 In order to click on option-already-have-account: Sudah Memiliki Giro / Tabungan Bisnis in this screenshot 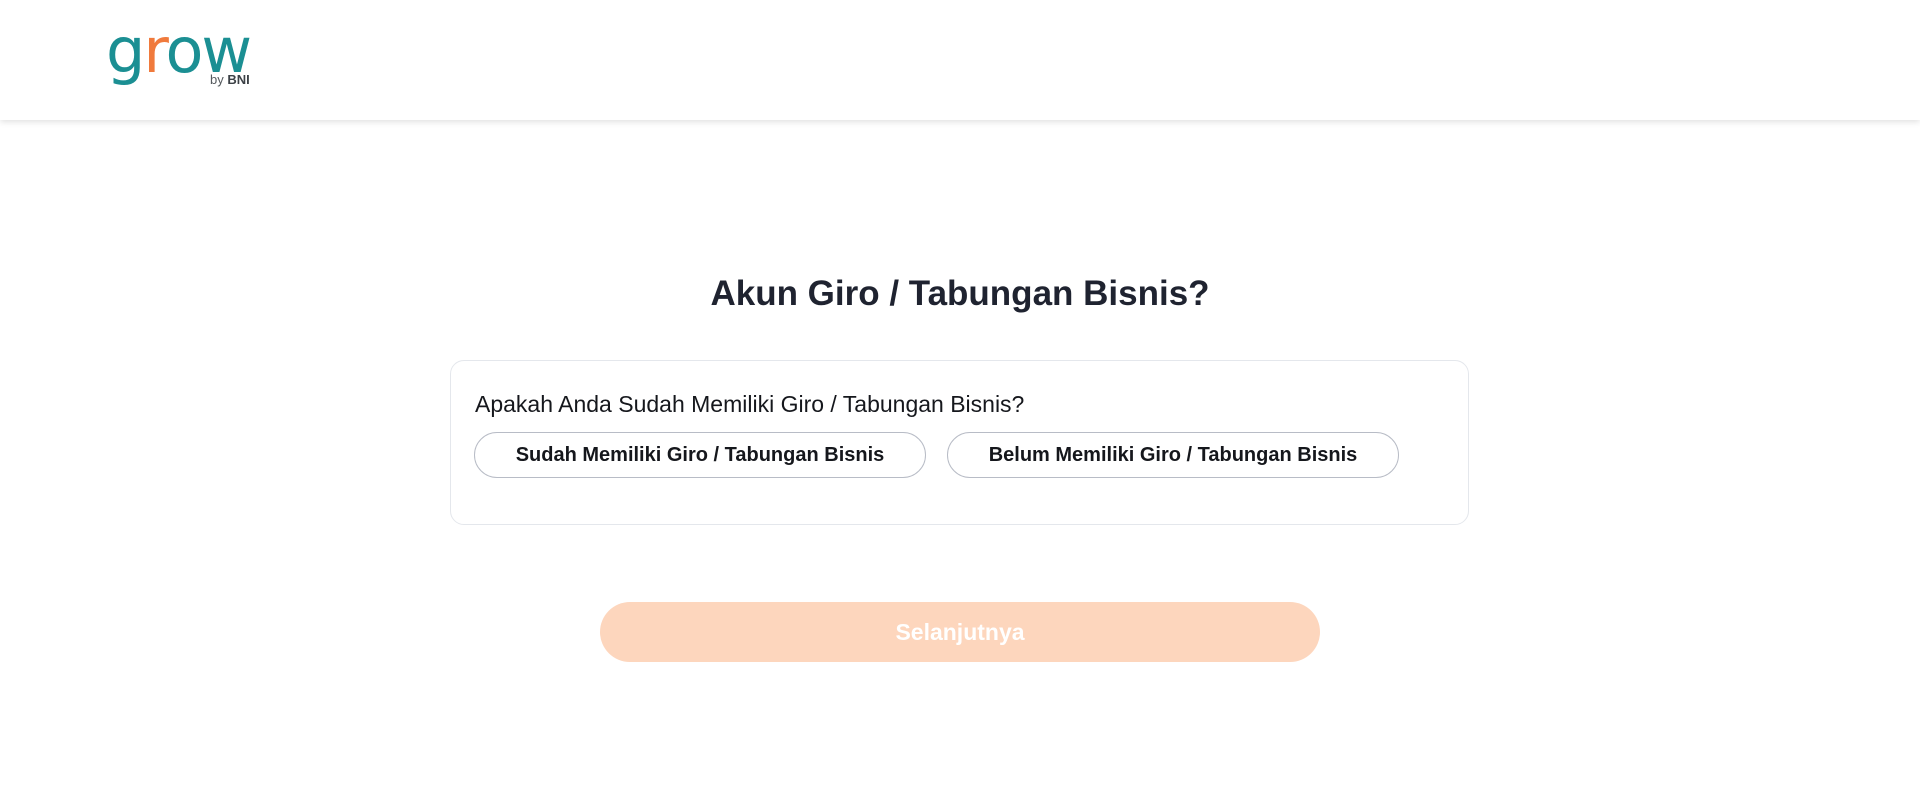, I will do `click(700, 455)`.